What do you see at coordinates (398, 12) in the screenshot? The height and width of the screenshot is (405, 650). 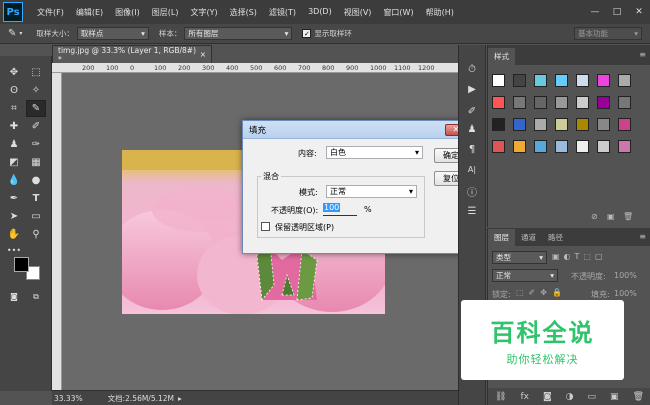 I see `menu-item: 窗口(W)` at bounding box center [398, 12].